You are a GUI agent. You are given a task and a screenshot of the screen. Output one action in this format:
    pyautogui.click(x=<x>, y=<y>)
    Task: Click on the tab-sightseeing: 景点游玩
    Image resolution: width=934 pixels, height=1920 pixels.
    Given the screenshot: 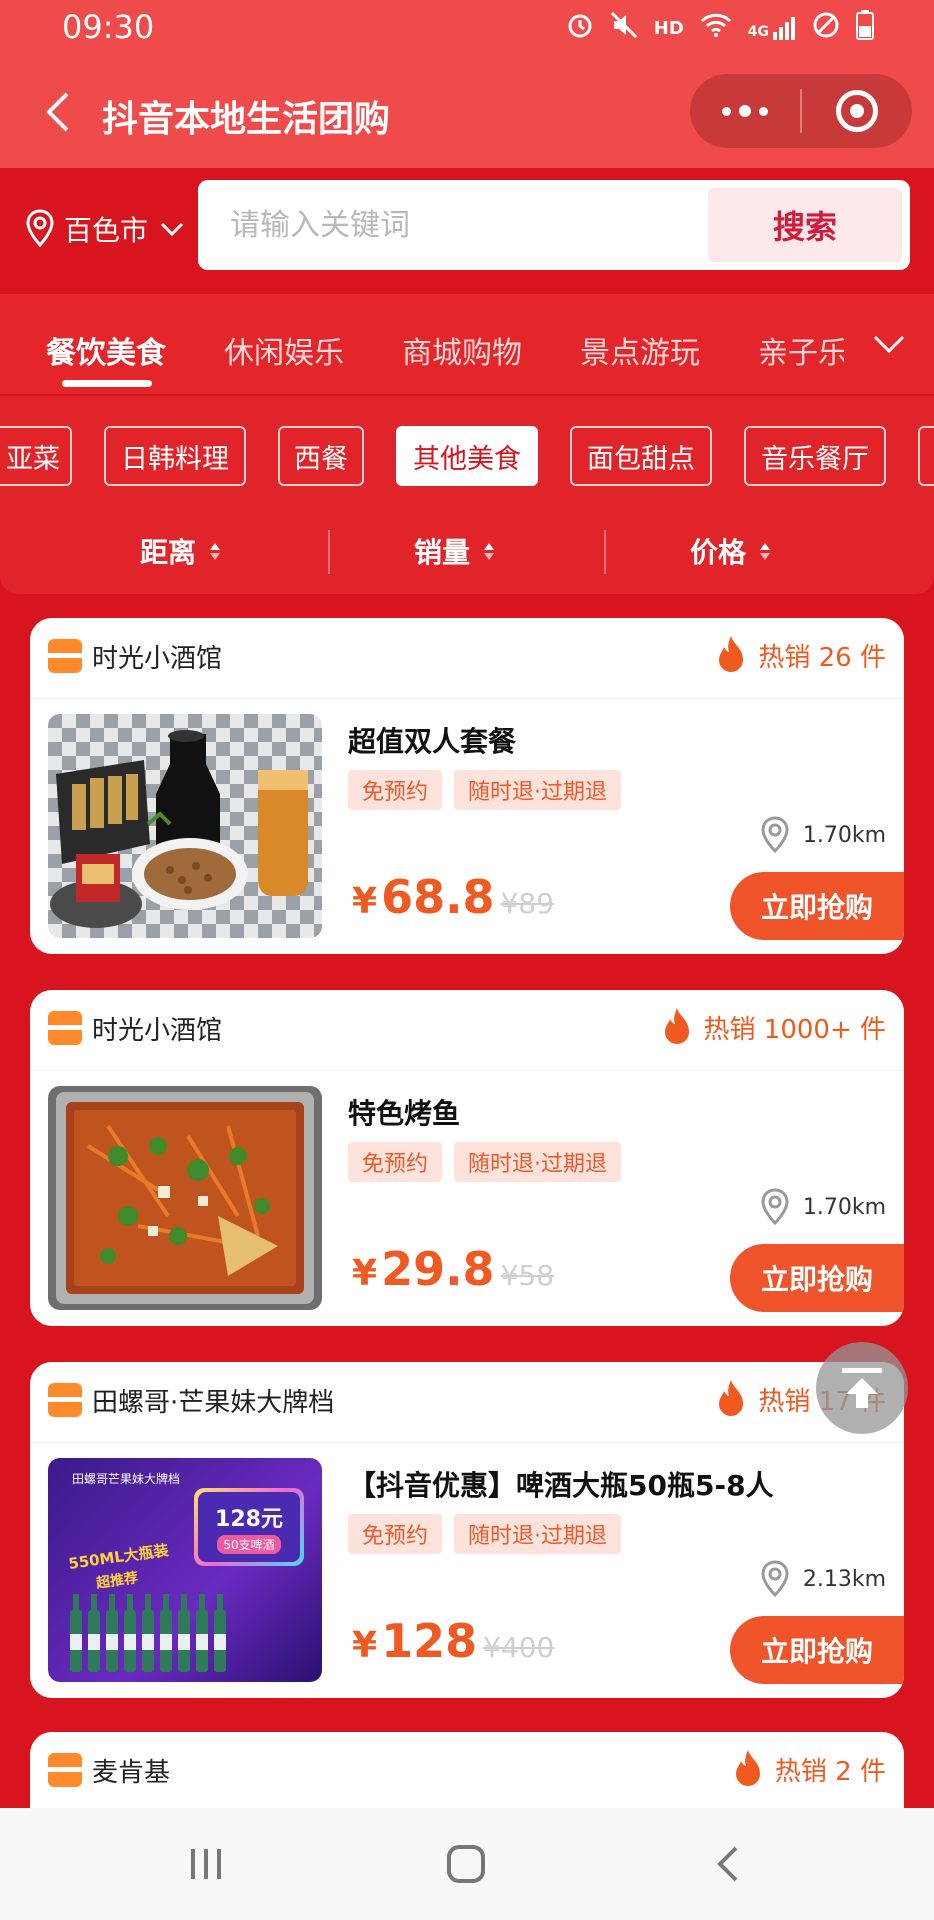 What is the action you would take?
    pyautogui.click(x=640, y=350)
    